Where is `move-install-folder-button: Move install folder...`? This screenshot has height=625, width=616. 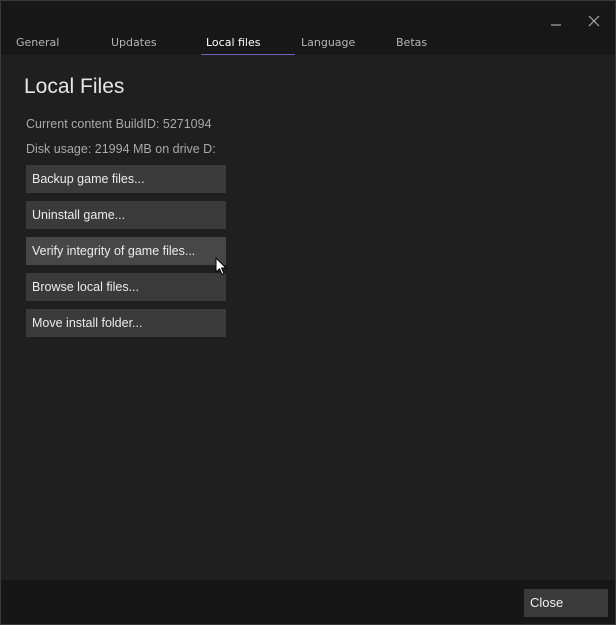
move-install-folder-button: Move install folder... is located at coordinates (126, 323).